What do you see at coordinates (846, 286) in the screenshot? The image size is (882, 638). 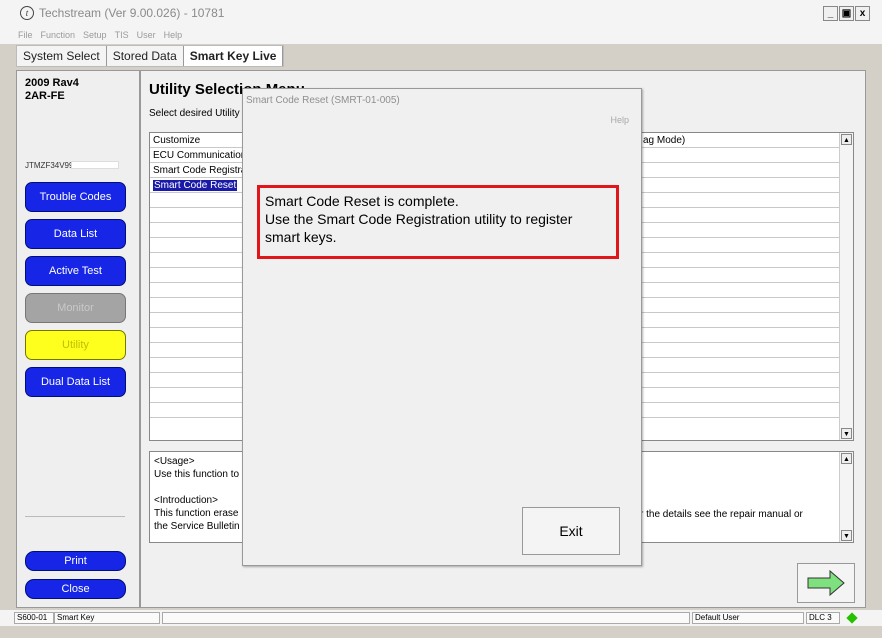 I see `list-scrollbar: ▲ ▼` at bounding box center [846, 286].